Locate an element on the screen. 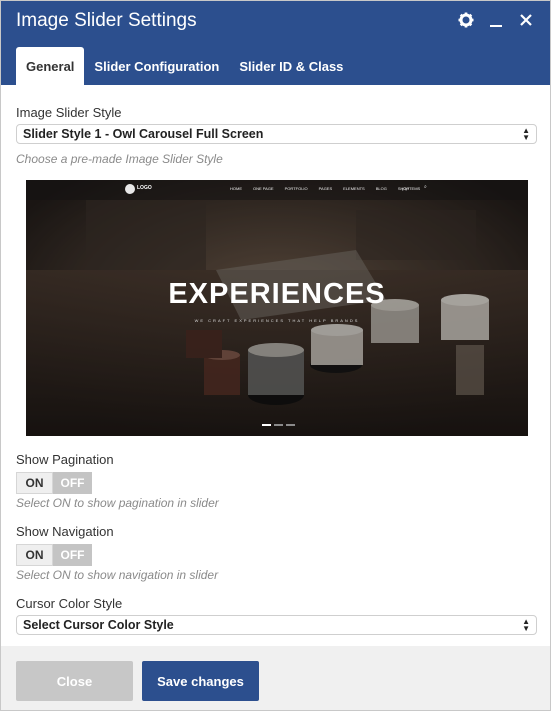  tab-slider-id-class: Slider ID & Class is located at coordinates (291, 66).